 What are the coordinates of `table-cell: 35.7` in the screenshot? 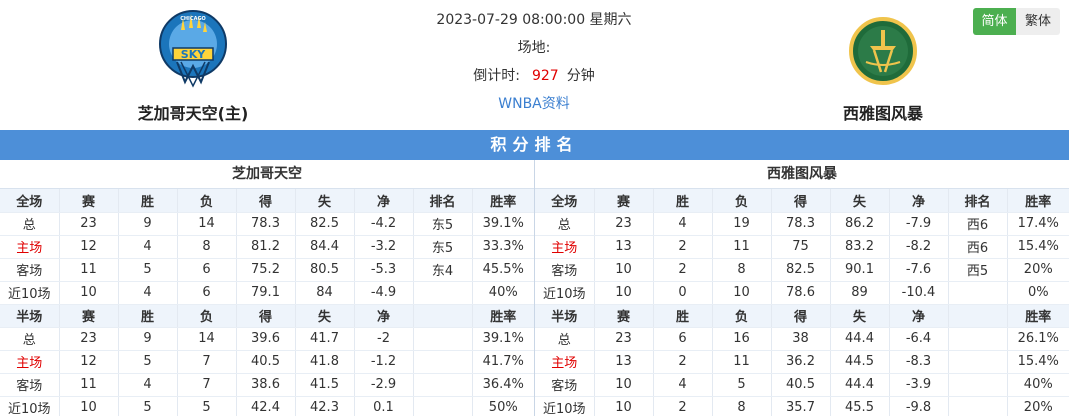 It's located at (801, 406).